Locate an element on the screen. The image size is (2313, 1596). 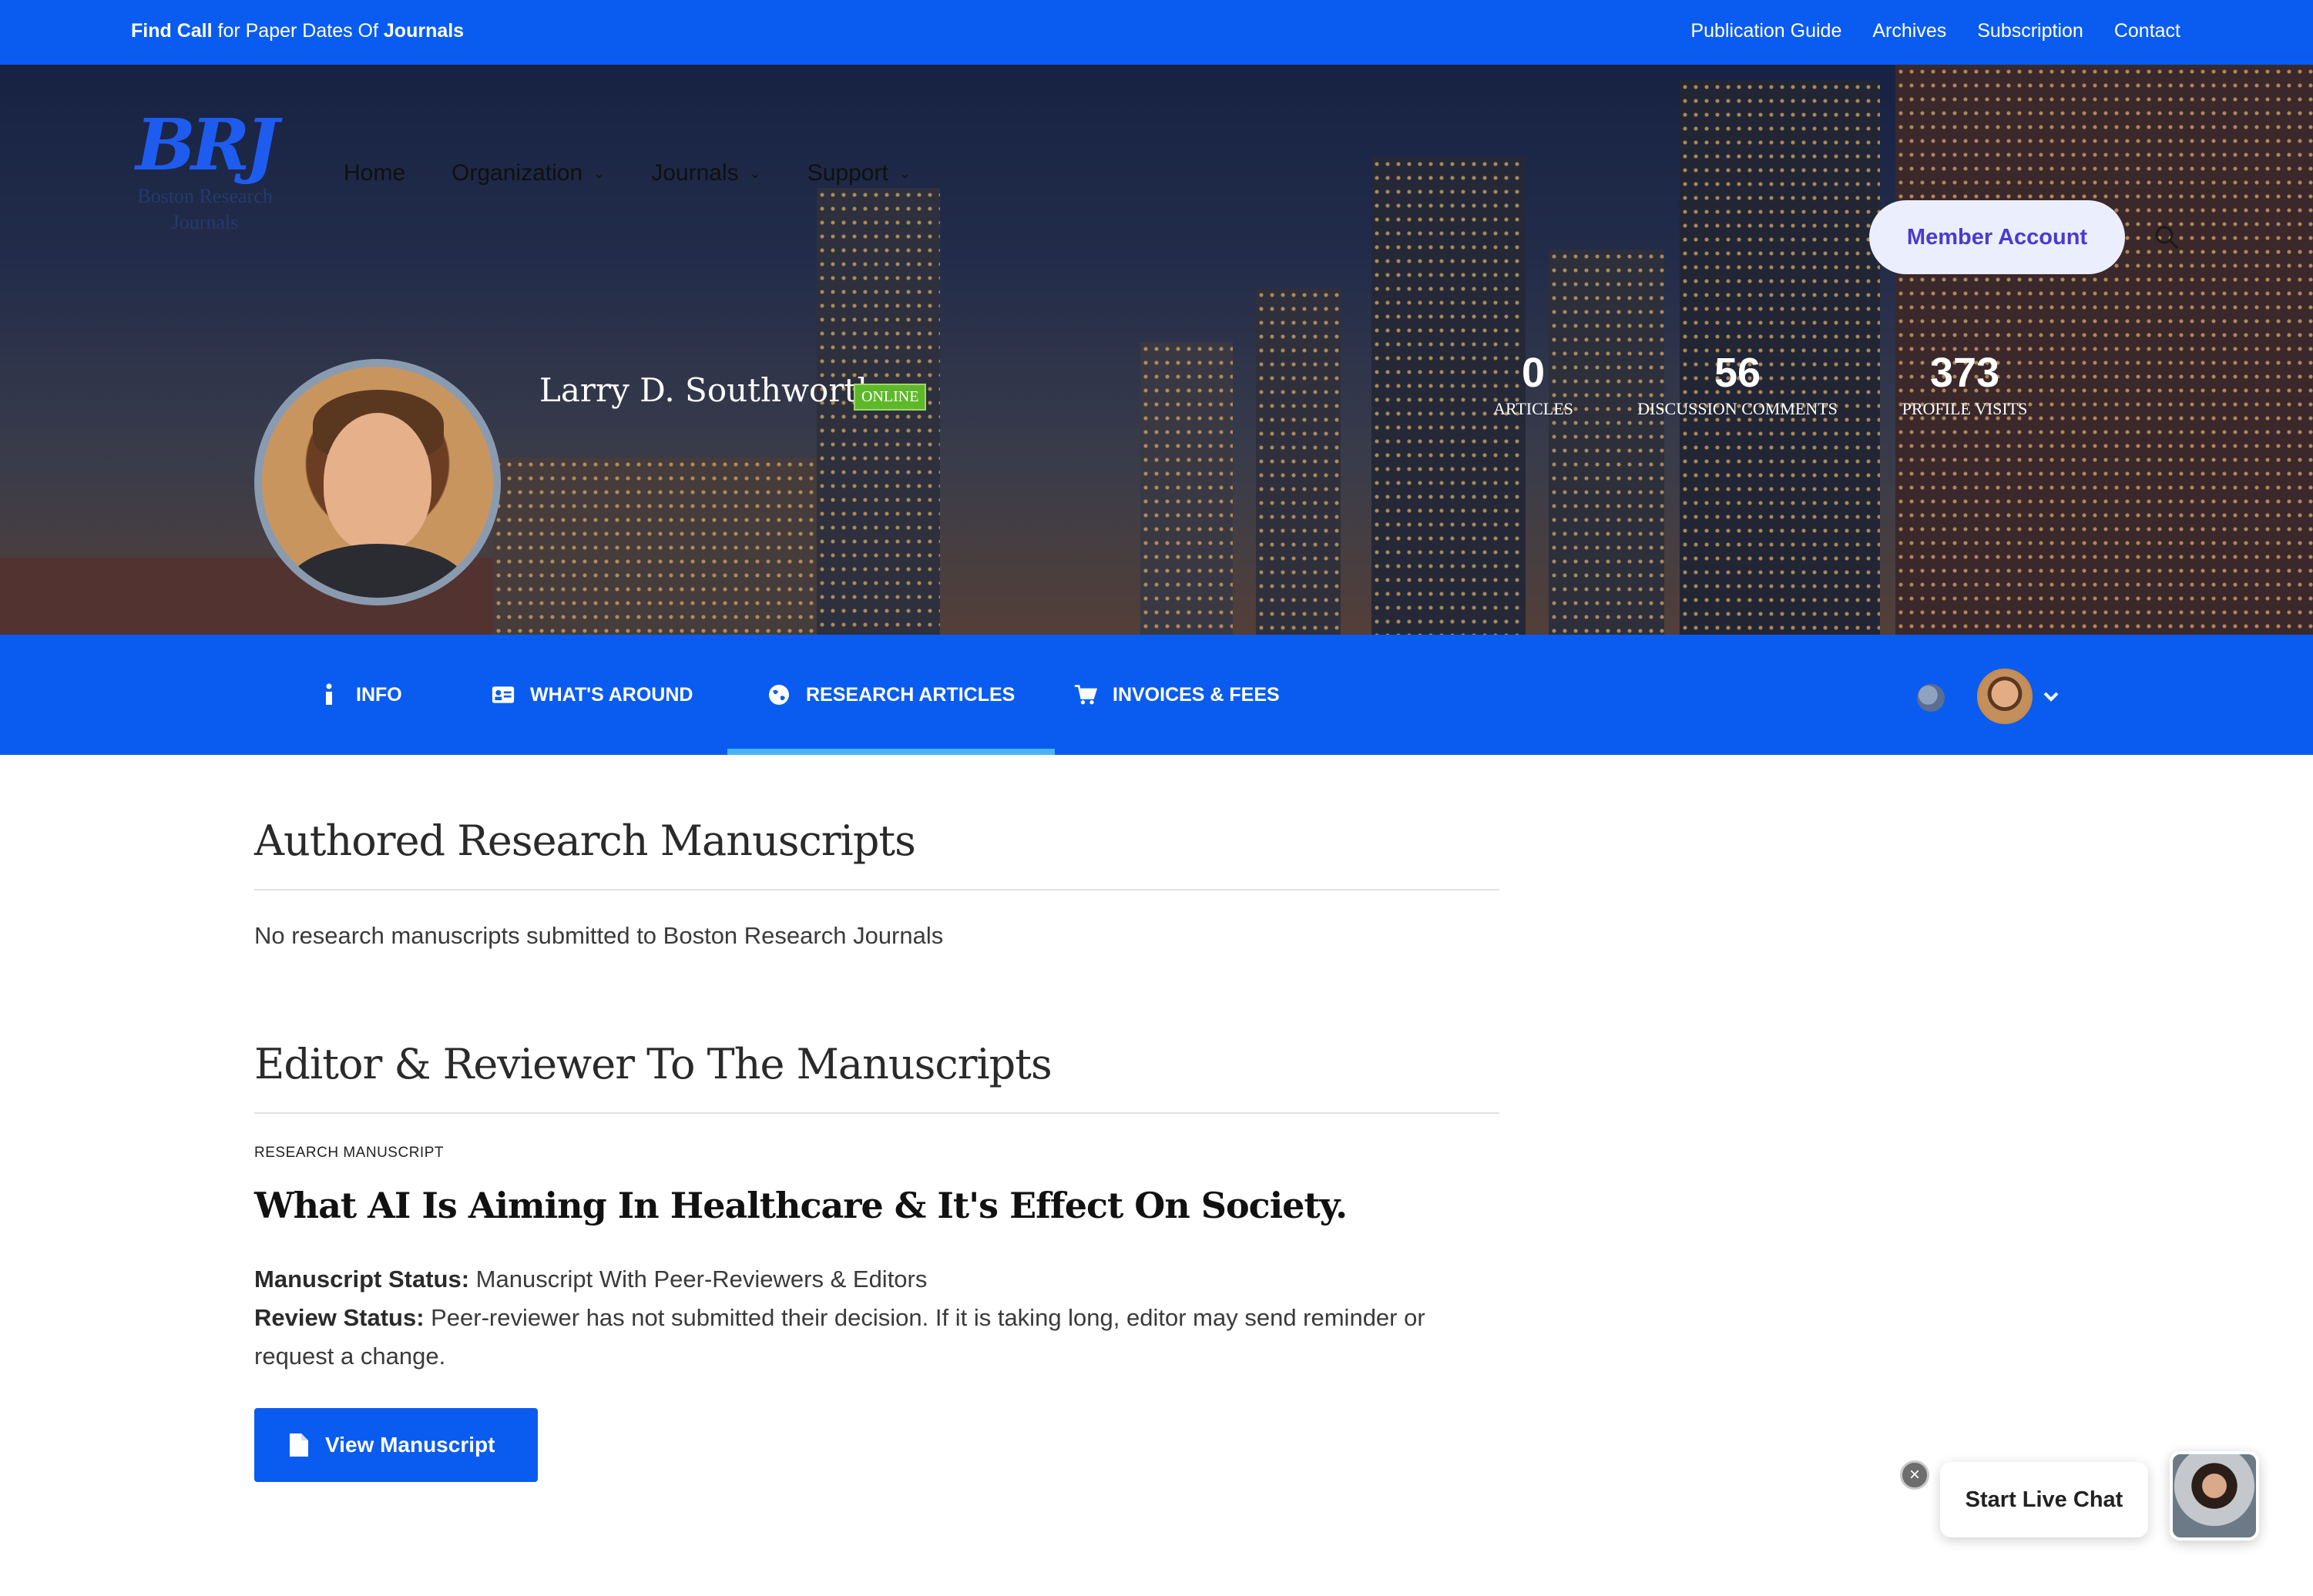
chevron-down-icon is located at coordinates (2051, 696).